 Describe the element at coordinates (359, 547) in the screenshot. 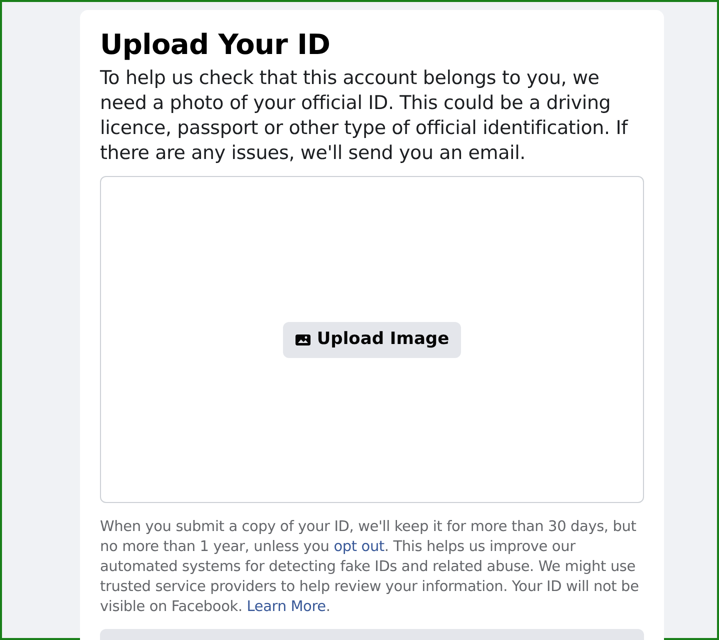

I see `link: opt out` at that location.